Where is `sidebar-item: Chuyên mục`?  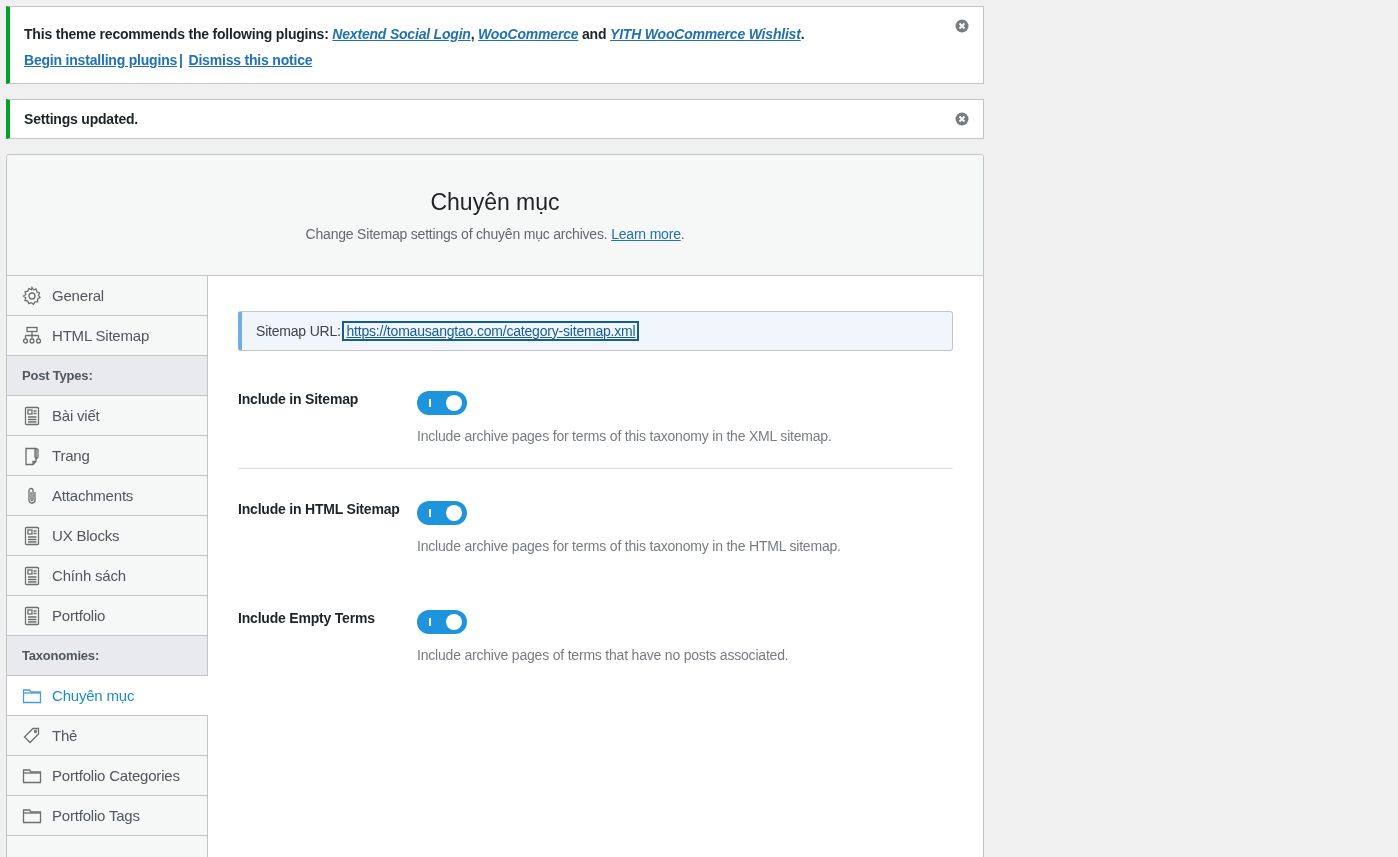 sidebar-item: Chuyên mục is located at coordinates (107, 696).